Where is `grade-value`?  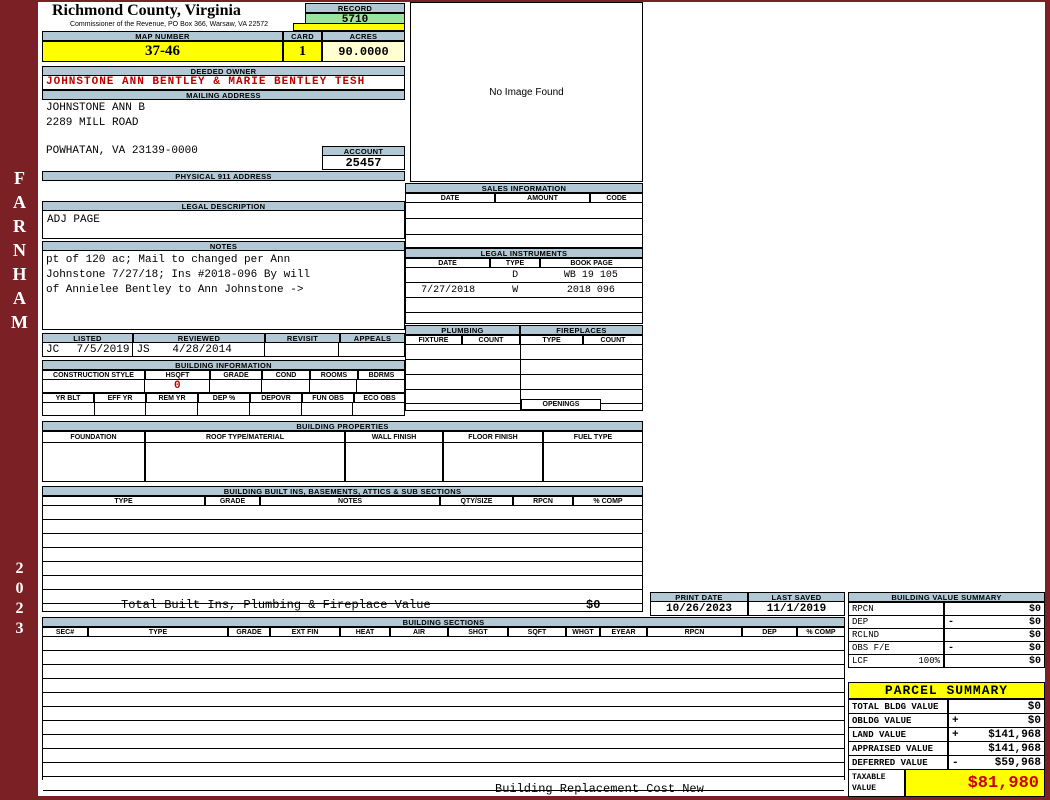 grade-value is located at coordinates (236, 386).